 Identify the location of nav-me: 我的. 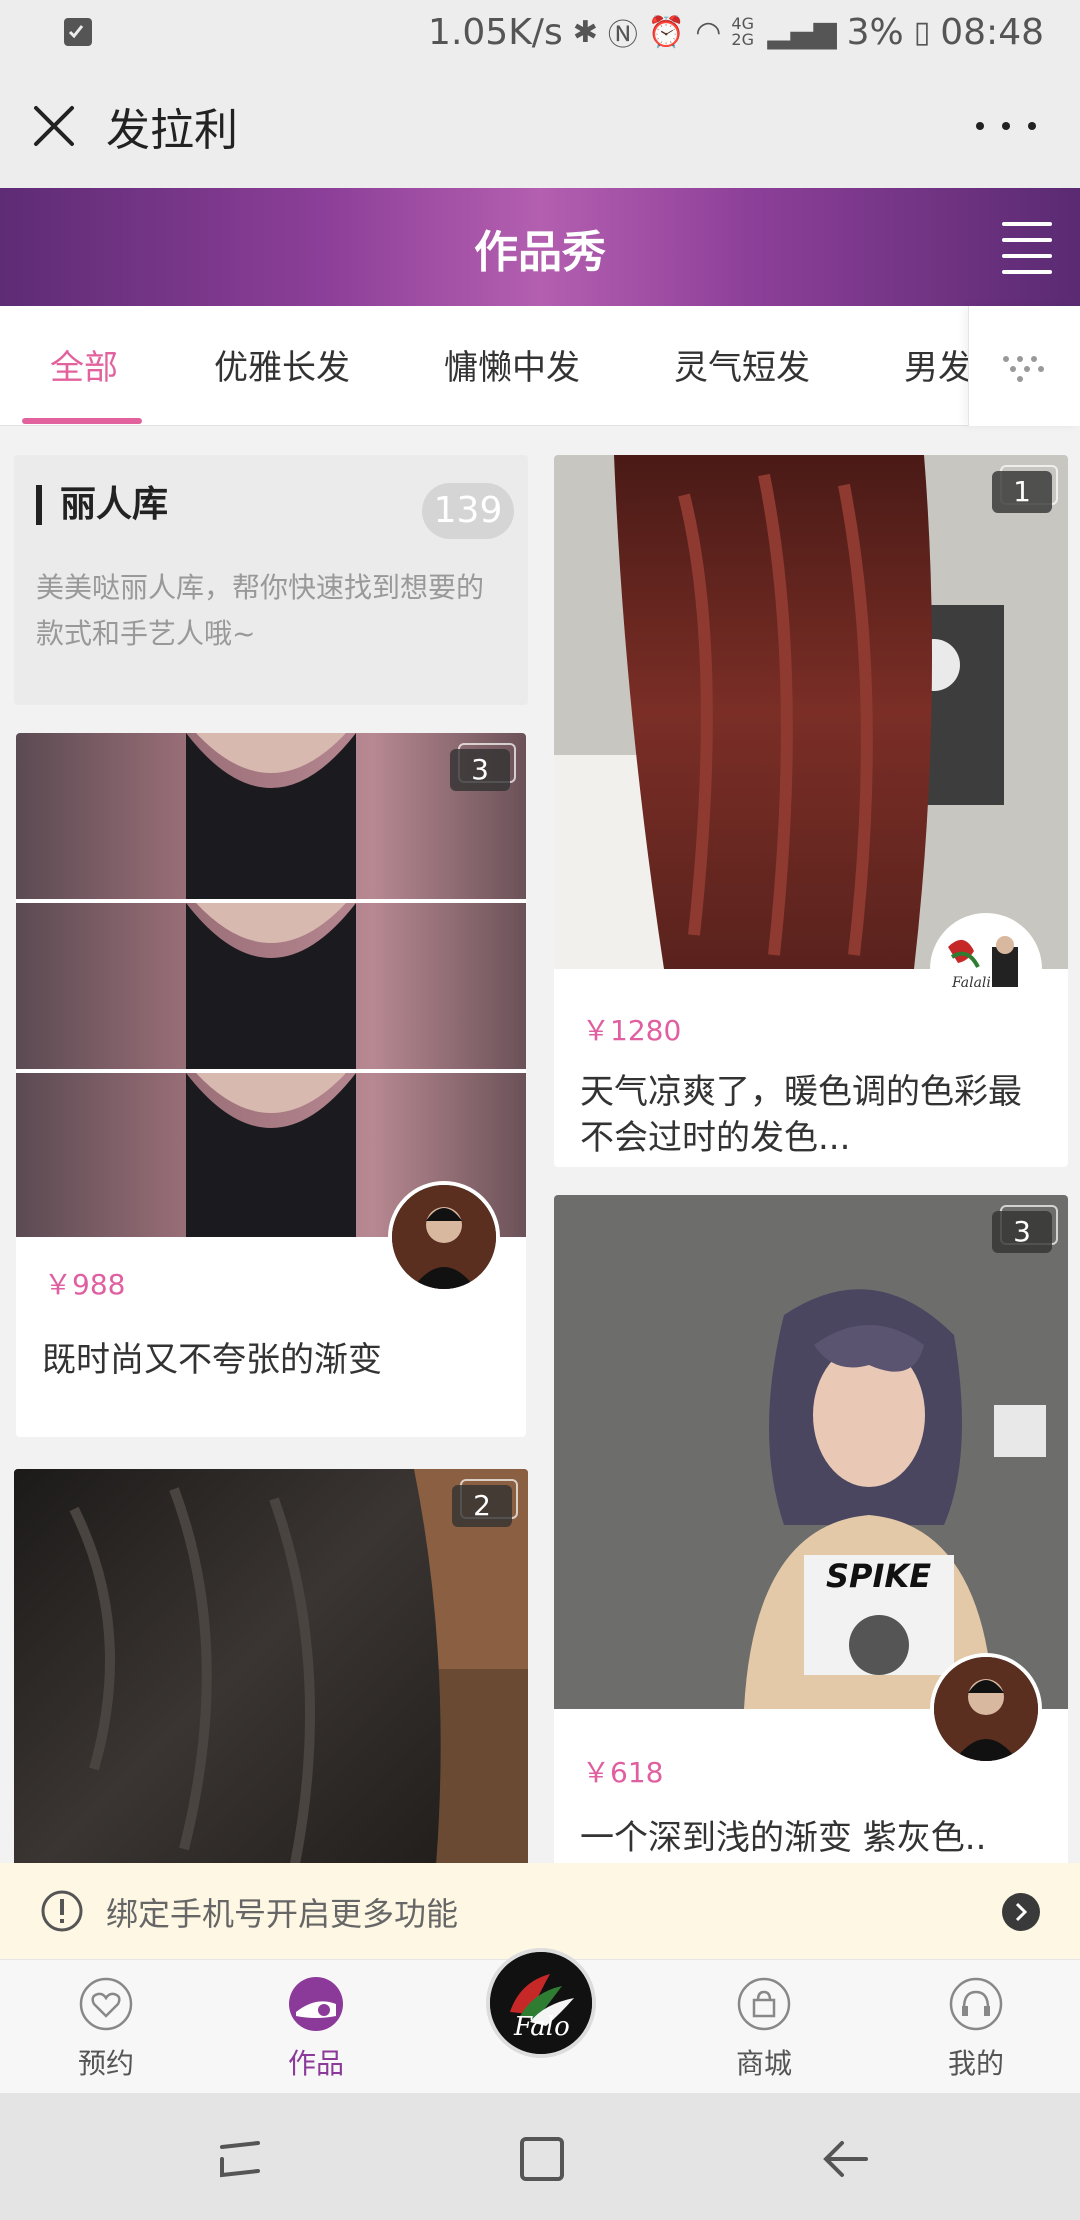
(976, 2029).